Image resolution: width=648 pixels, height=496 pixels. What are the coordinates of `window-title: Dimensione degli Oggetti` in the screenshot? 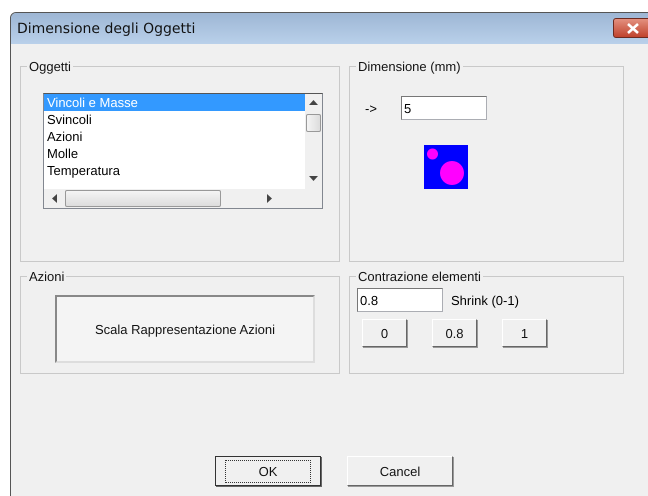 It's located at (106, 28).